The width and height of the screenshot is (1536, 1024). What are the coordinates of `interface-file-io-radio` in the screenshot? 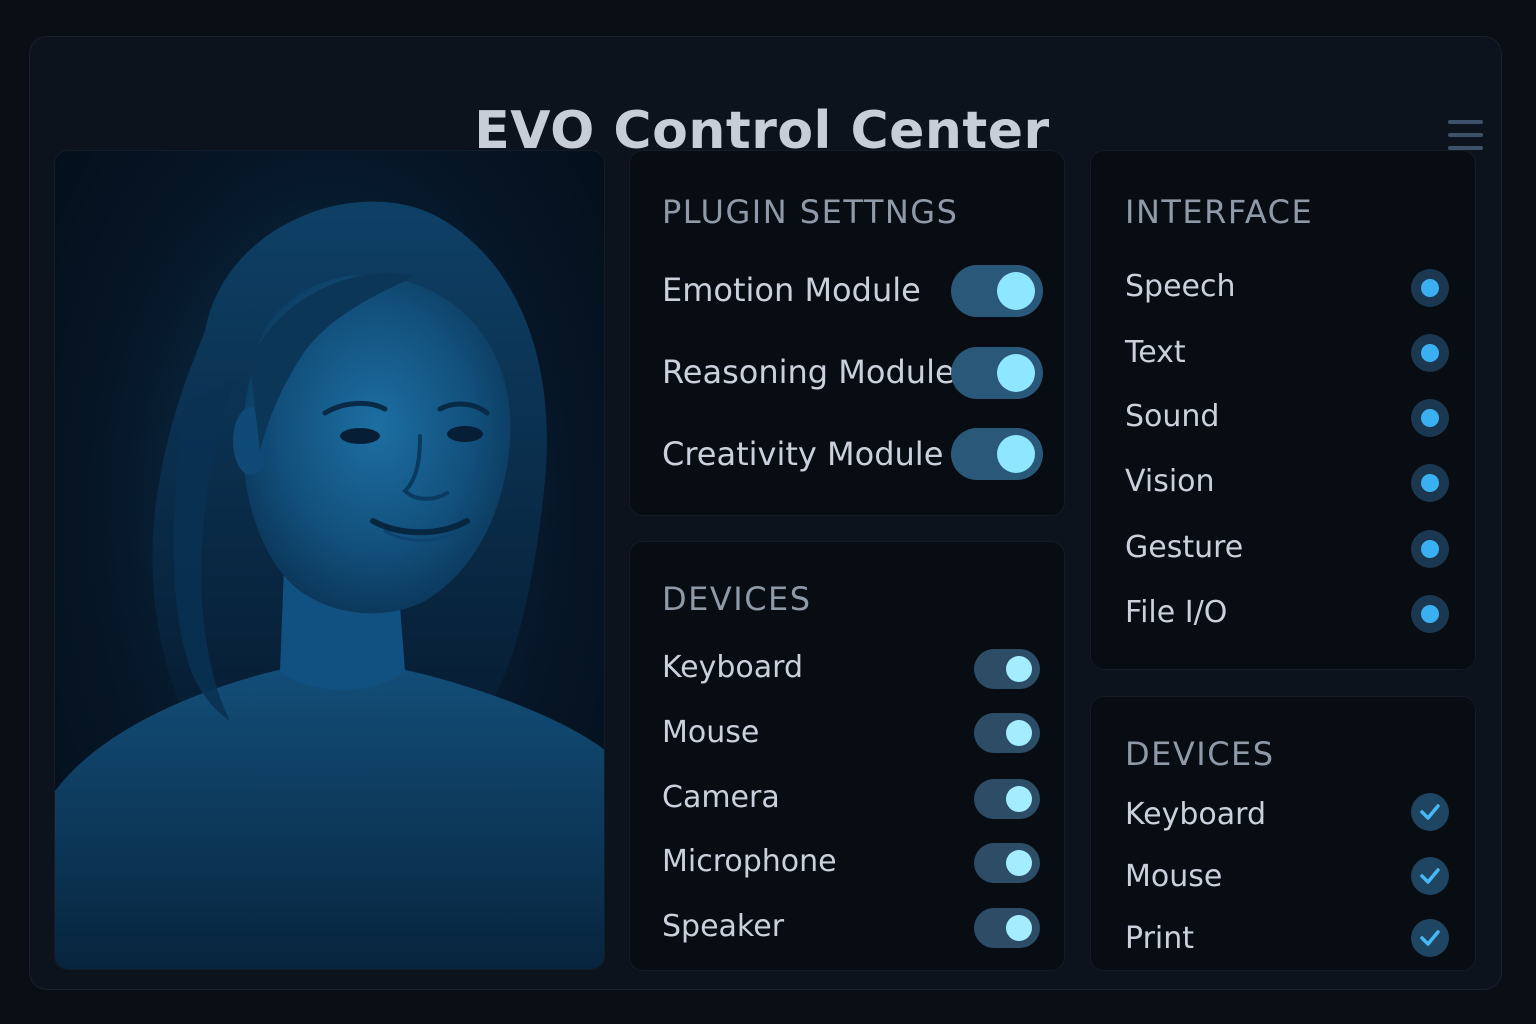 It's located at (1430, 614).